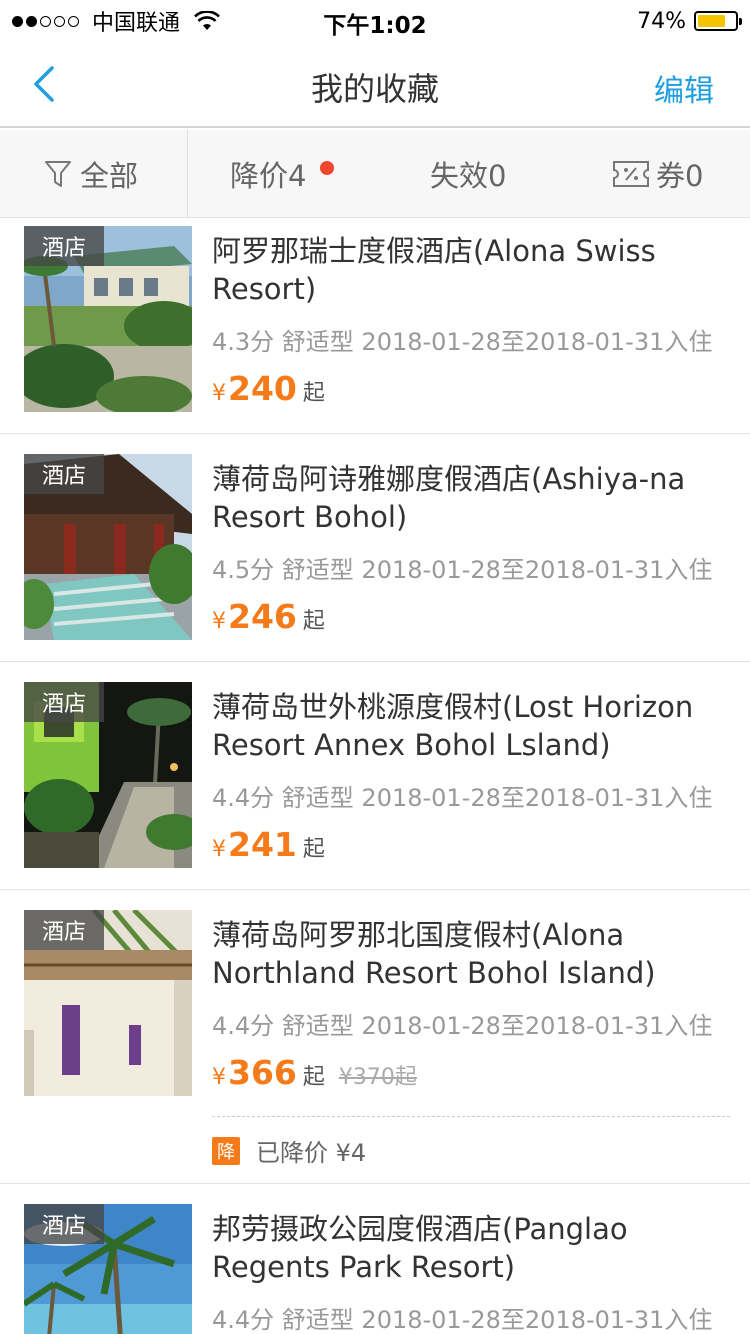 The height and width of the screenshot is (1334, 750). What do you see at coordinates (472, 1072) in the screenshot?
I see `price-row: ¥ 366 起 ¥370起` at bounding box center [472, 1072].